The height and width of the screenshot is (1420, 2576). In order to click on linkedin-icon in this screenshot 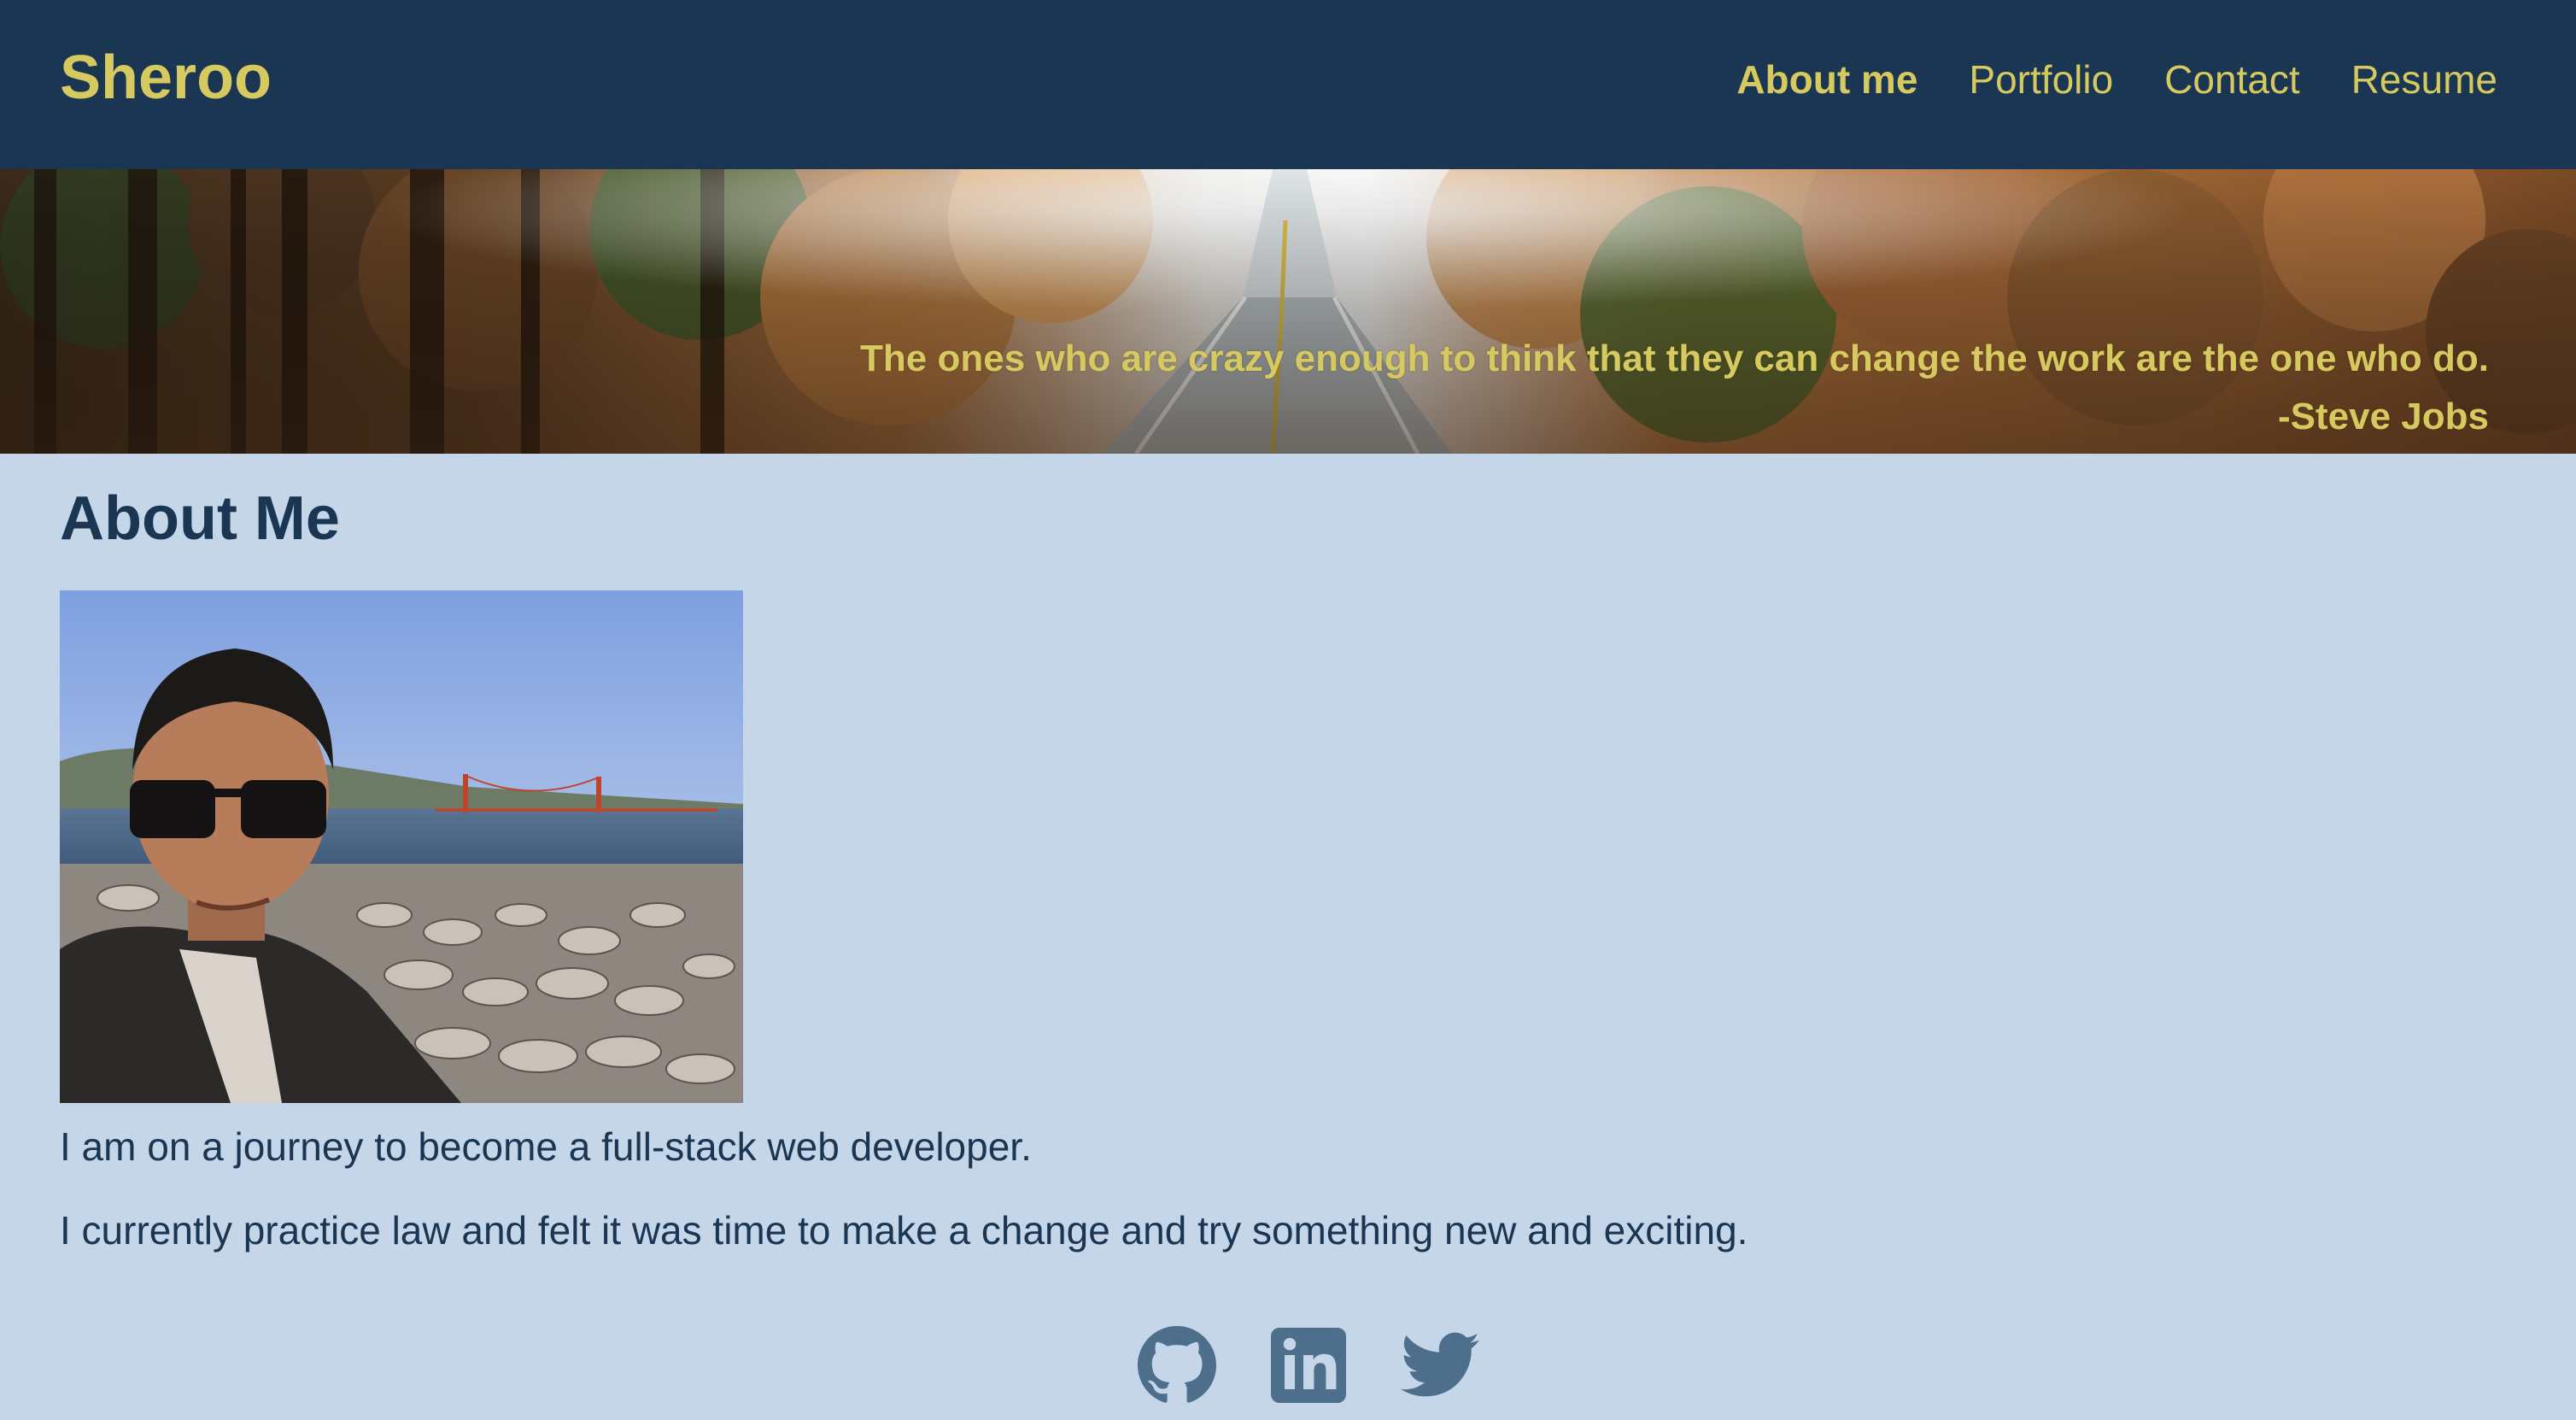, I will do `click(1308, 1365)`.